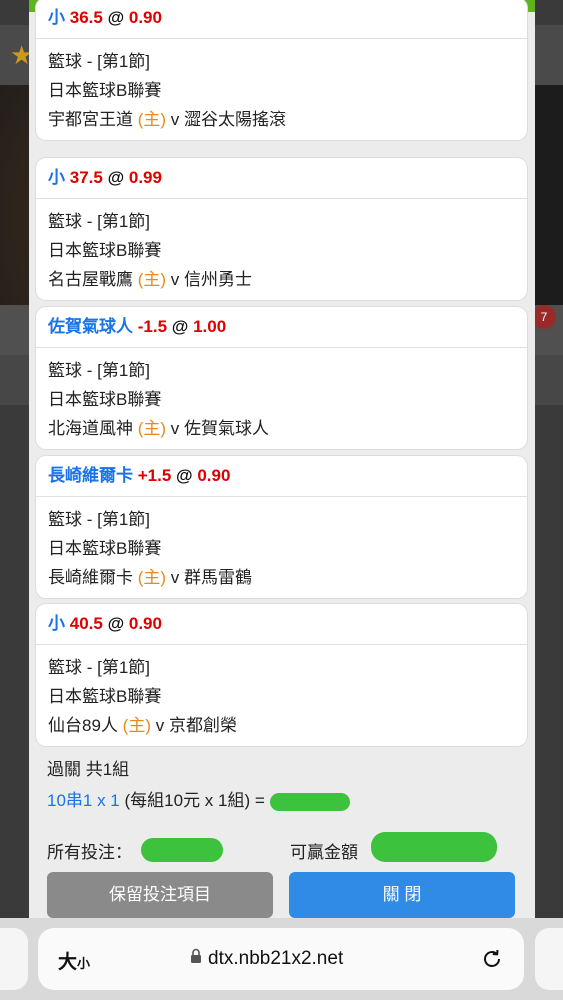  I want to click on bet-match: 名古屋戰鷹 (主) v 信州勇士, so click(281, 279).